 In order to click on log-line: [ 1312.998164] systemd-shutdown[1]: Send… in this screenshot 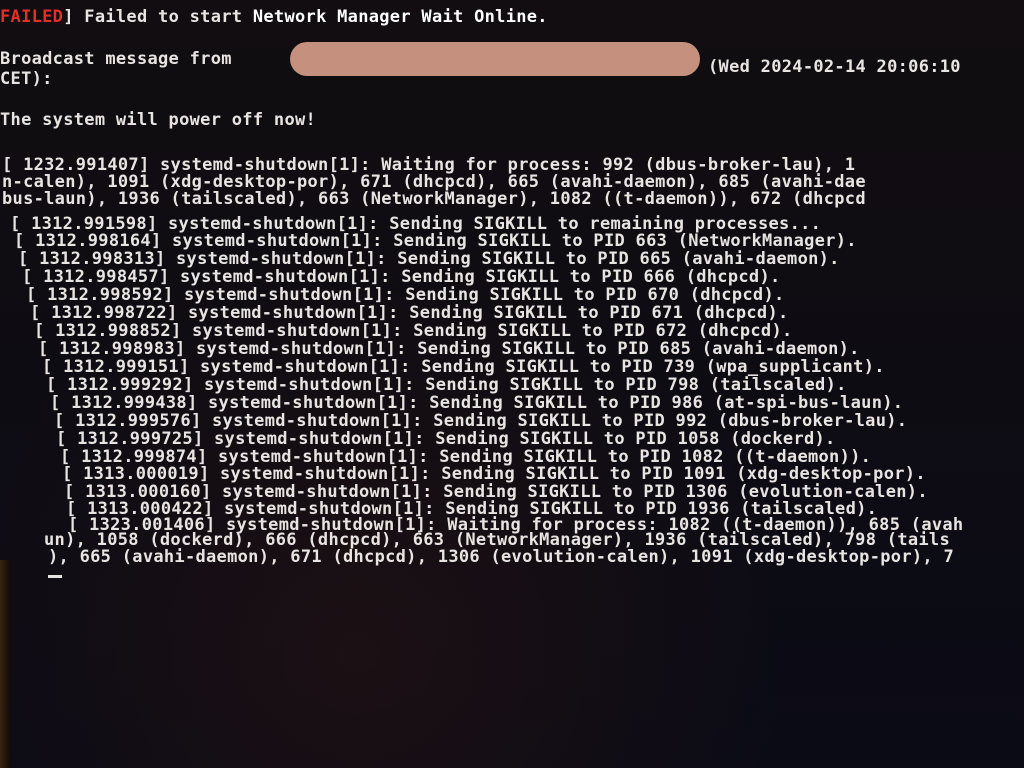, I will do `click(435, 241)`.